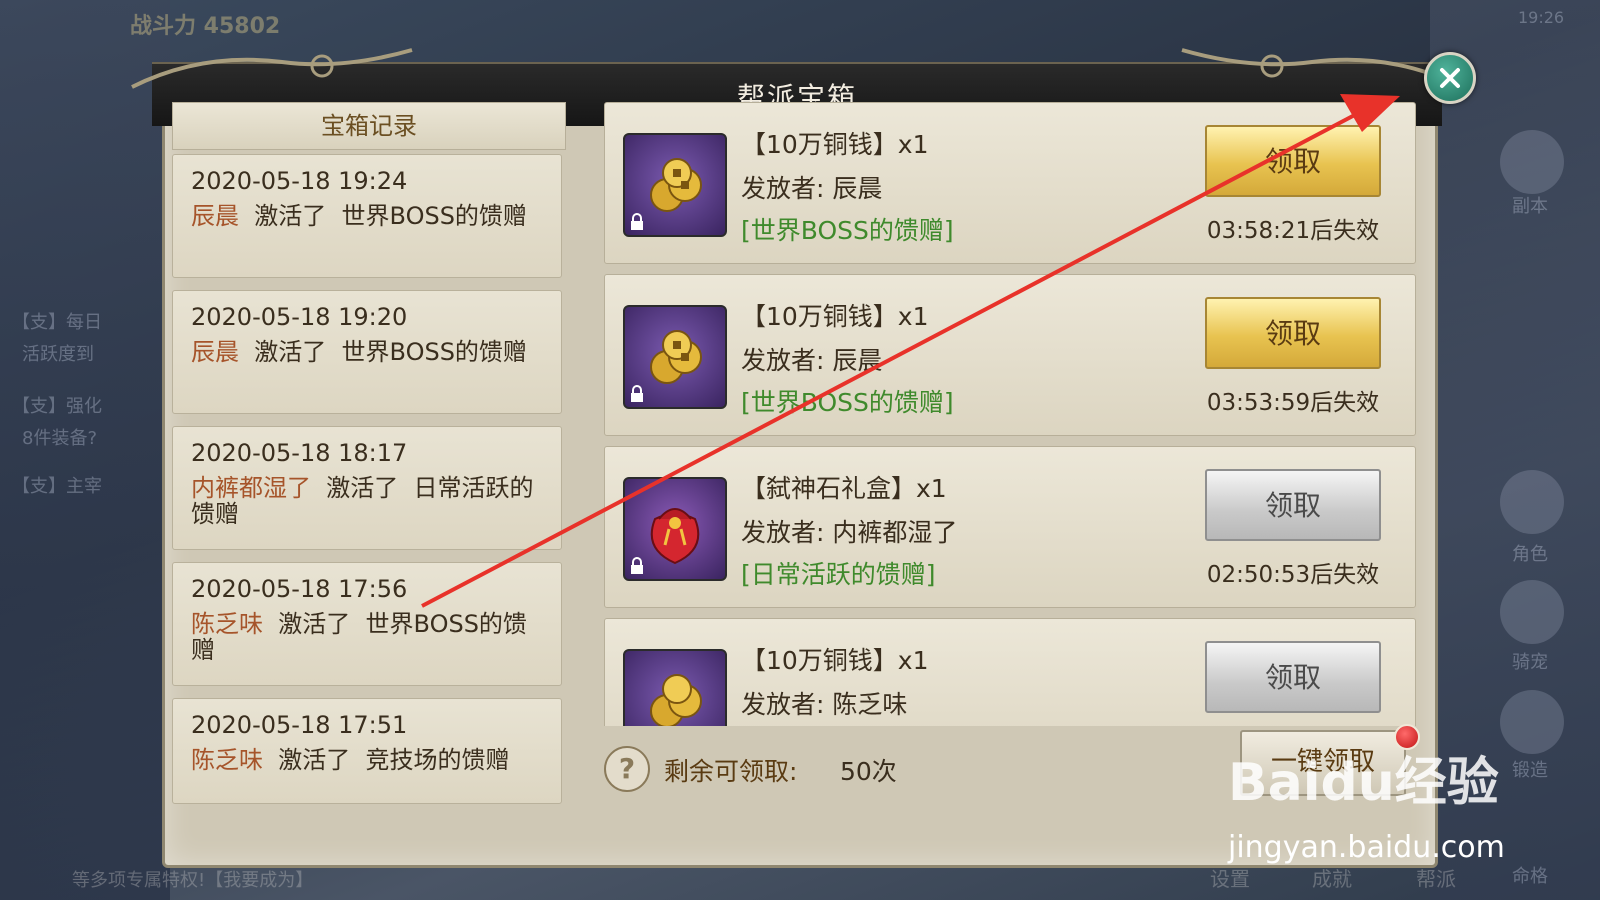 This screenshot has height=900, width=1600. Describe the element at coordinates (57, 322) in the screenshot. I see `quest-text: 【支】每日` at that location.